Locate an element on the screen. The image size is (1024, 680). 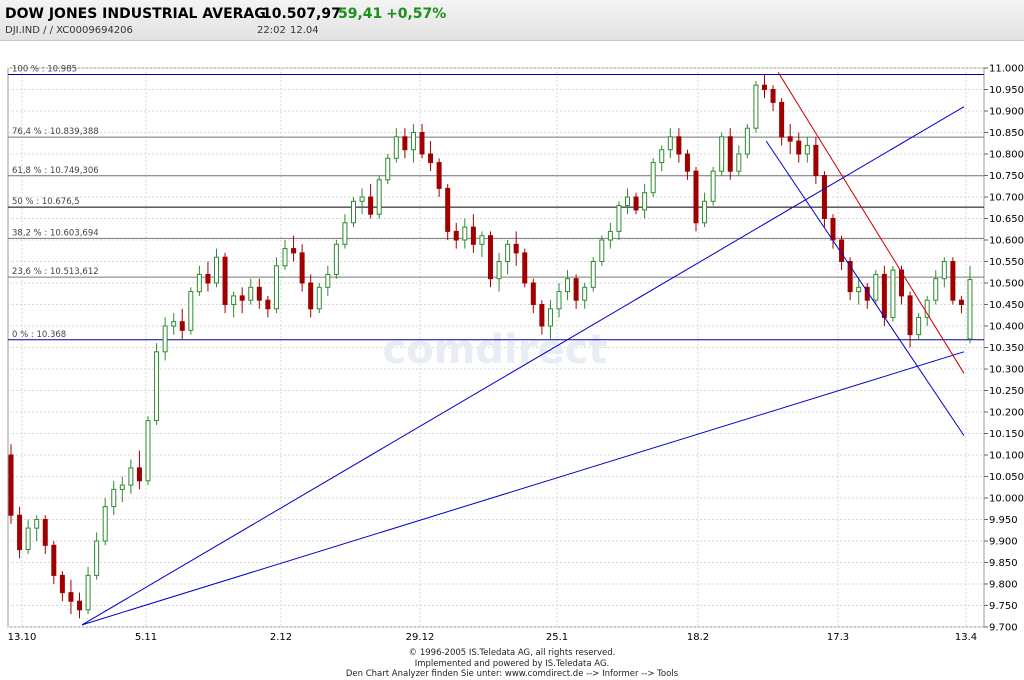
price-change: 59,41 is located at coordinates (360, 14).